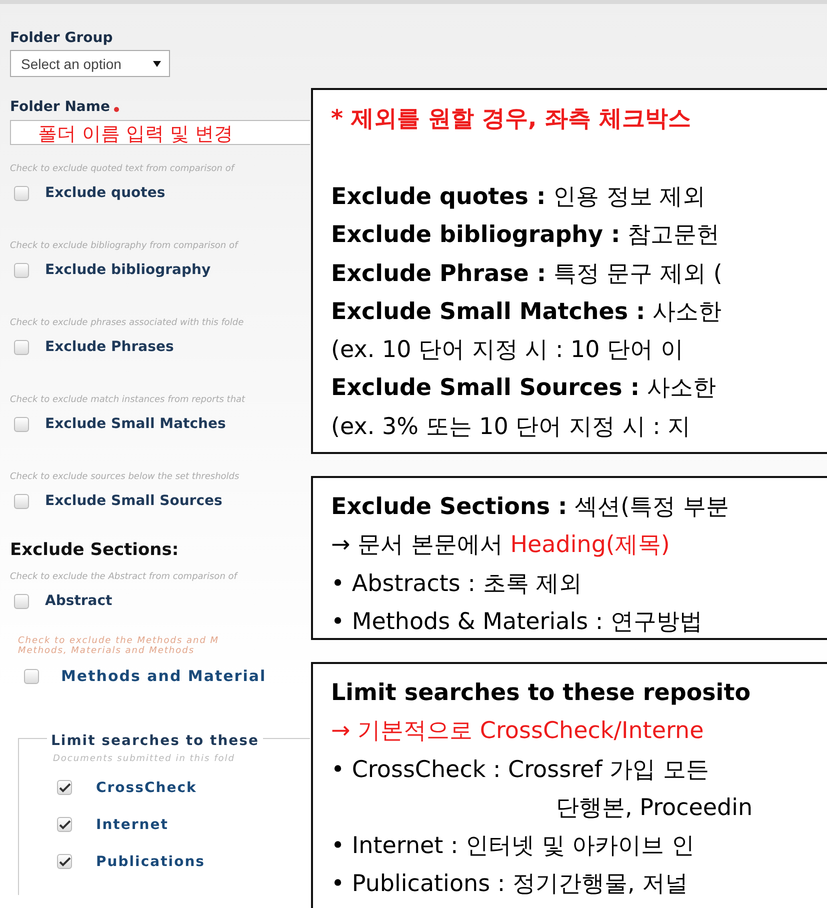 This screenshot has width=827, height=908. I want to click on hint-text: Check to exclude bibliography from comparison of, so click(125, 246).